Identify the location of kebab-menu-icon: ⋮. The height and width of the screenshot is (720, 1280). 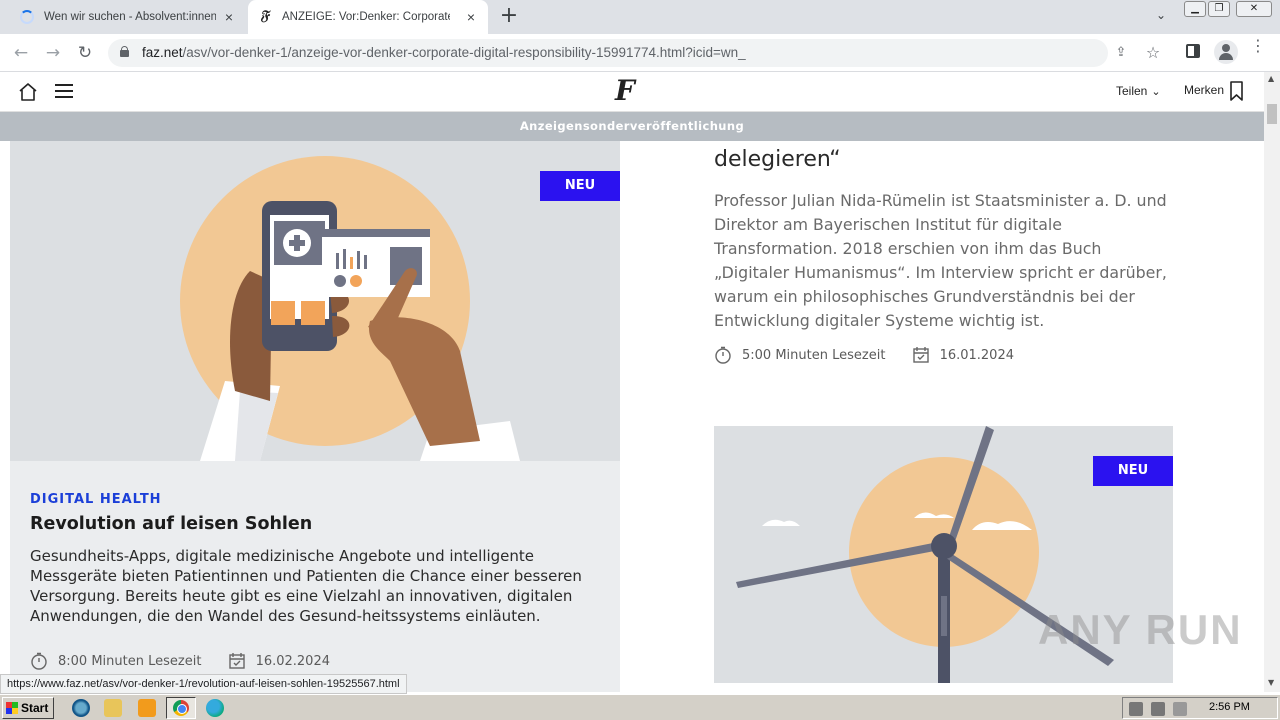
(1258, 50).